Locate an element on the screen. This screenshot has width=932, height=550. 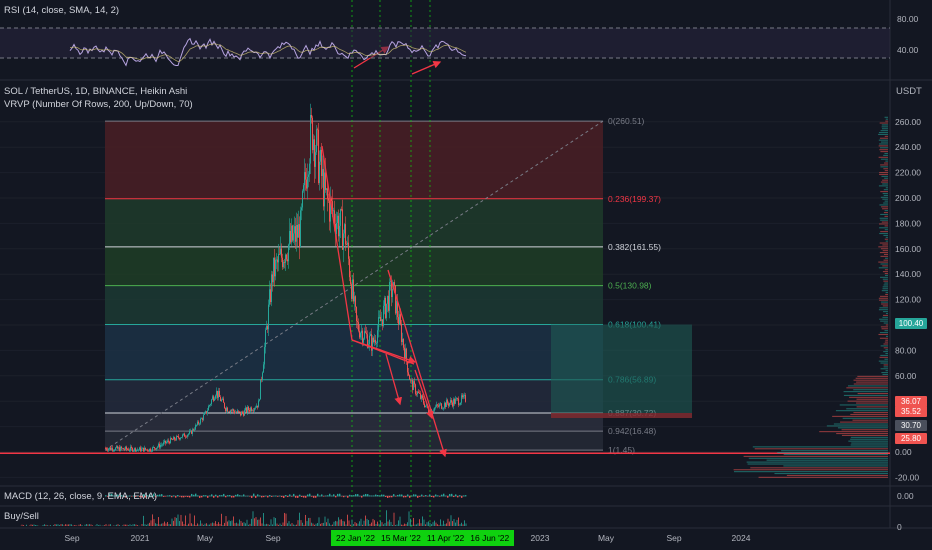
position-stop-zone is located at coordinates (621, 415).